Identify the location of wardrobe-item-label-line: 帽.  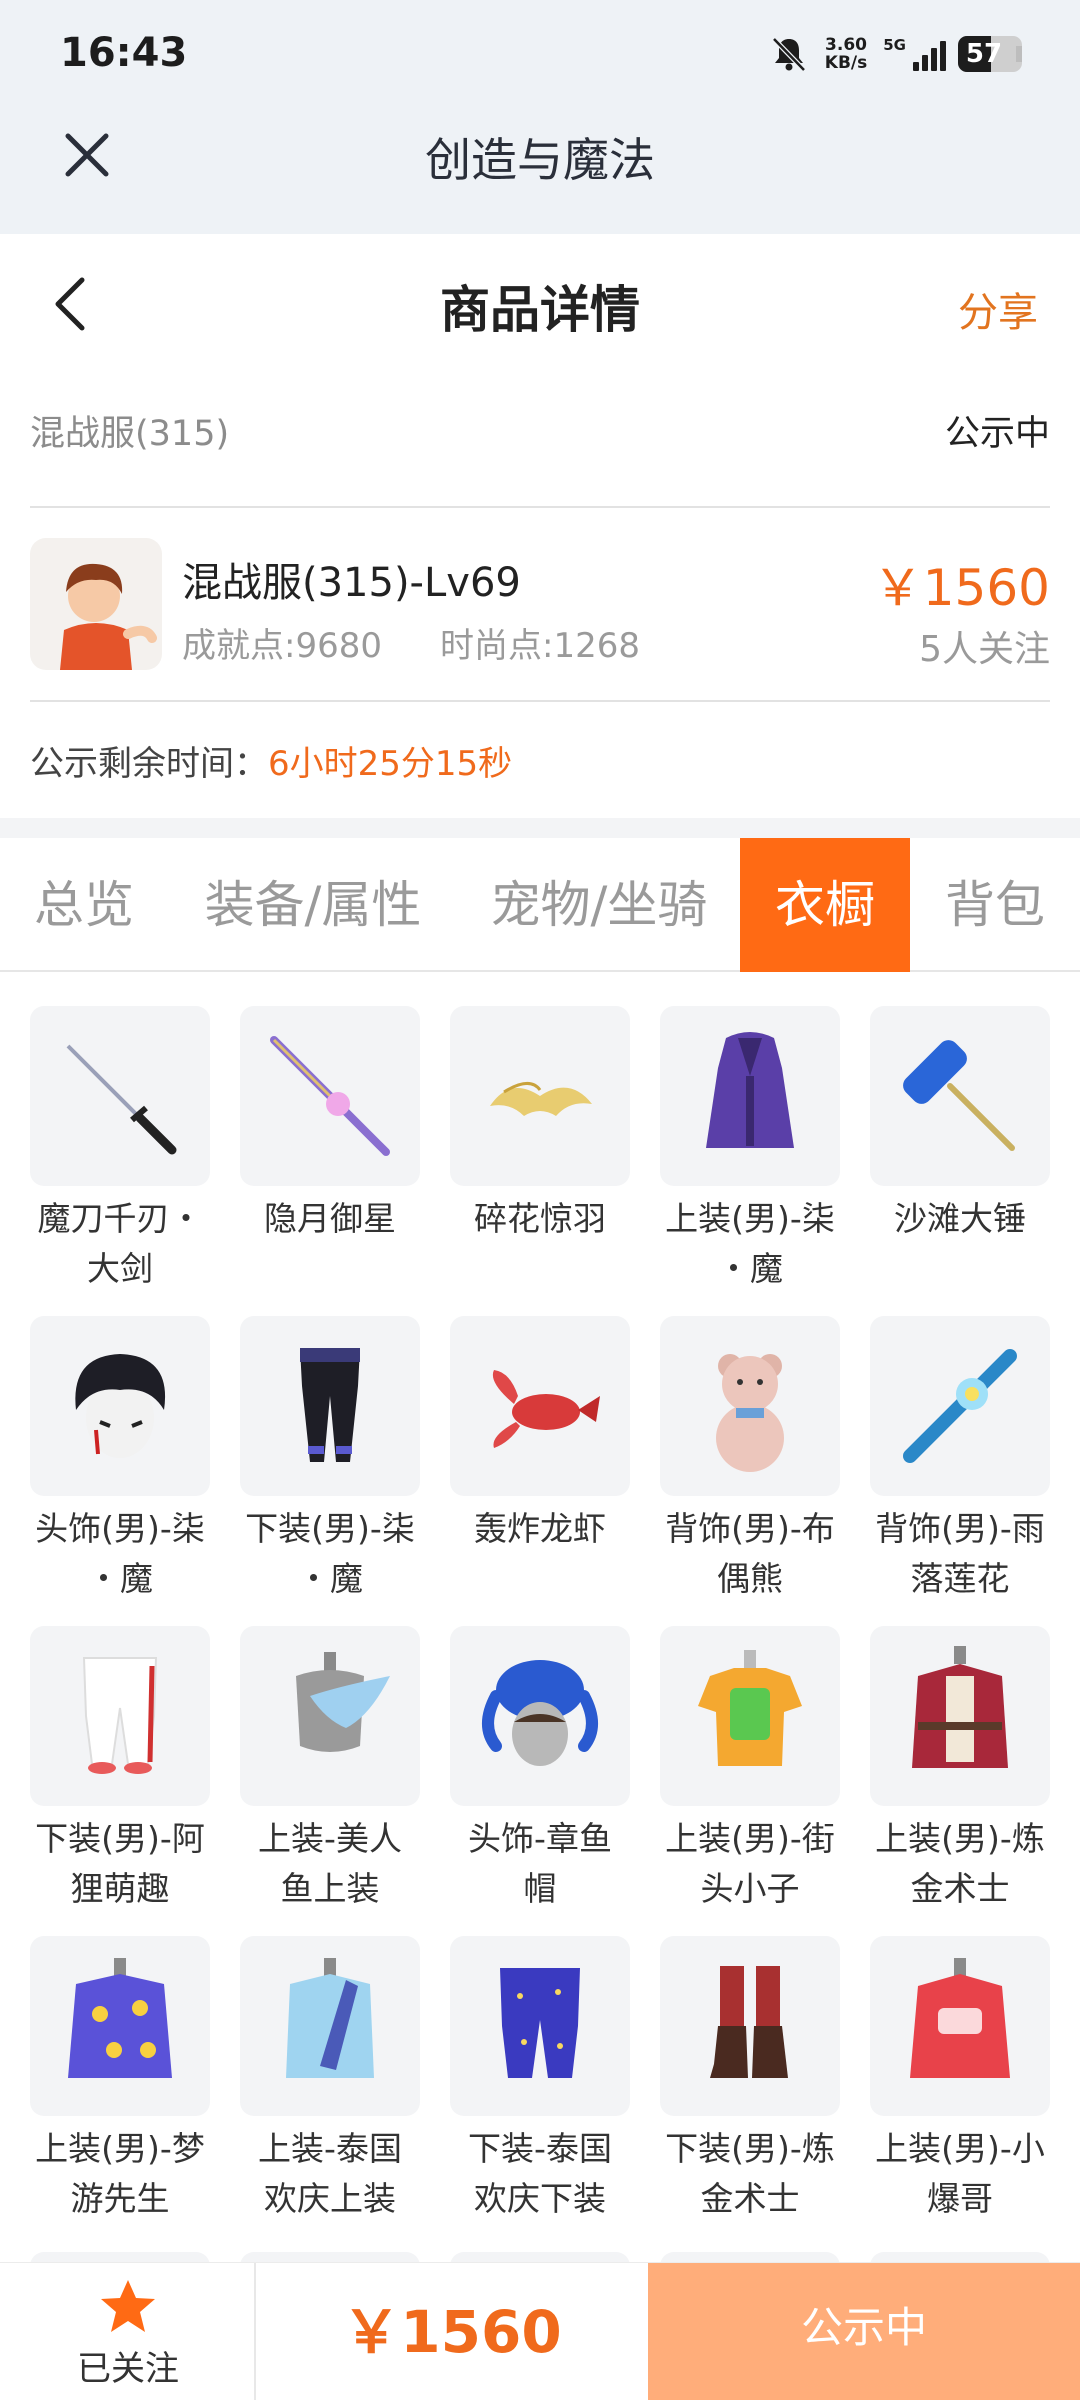
(540, 1888).